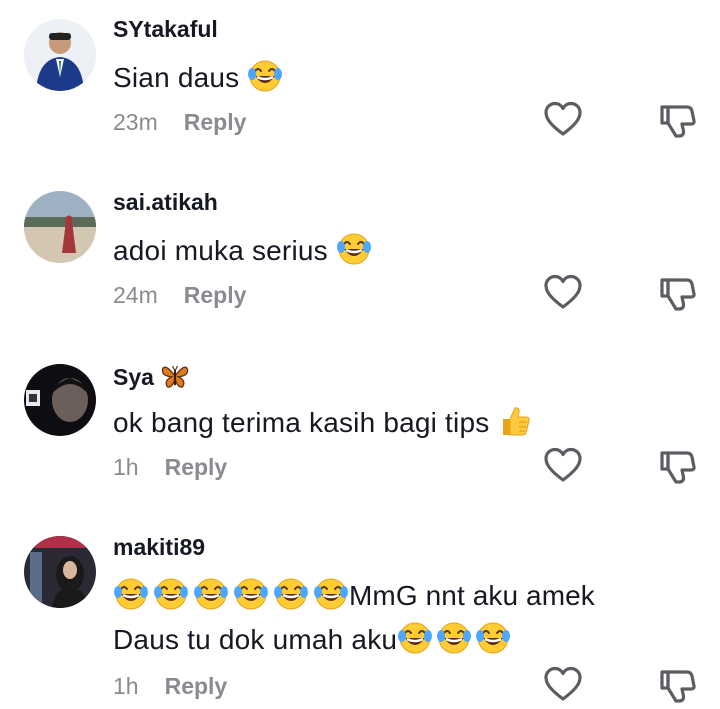 The height and width of the screenshot is (709, 720). What do you see at coordinates (159, 547) in the screenshot?
I see `username: makiti89` at bounding box center [159, 547].